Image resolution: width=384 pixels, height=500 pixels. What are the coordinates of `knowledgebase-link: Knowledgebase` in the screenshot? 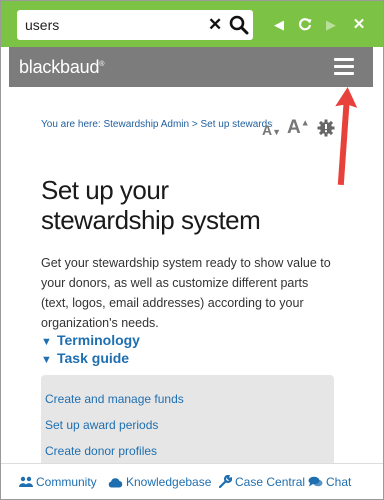 It's located at (159, 482).